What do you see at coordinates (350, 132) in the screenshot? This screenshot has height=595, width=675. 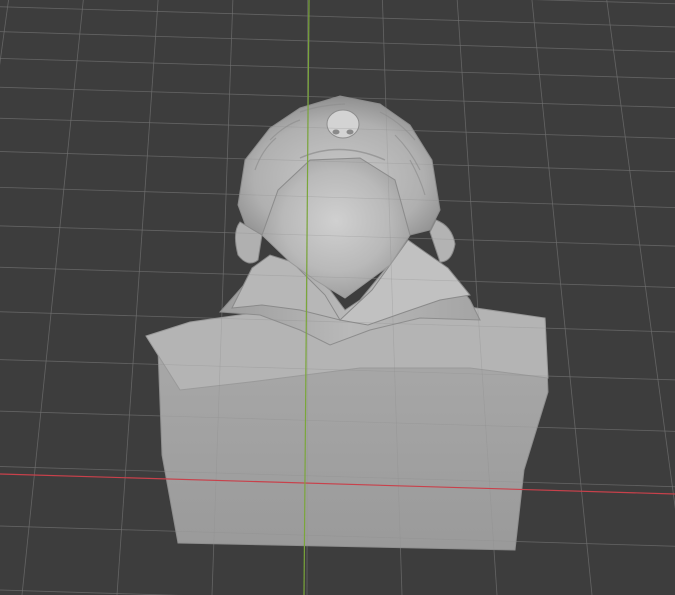 I see `bust-nostril-right` at bounding box center [350, 132].